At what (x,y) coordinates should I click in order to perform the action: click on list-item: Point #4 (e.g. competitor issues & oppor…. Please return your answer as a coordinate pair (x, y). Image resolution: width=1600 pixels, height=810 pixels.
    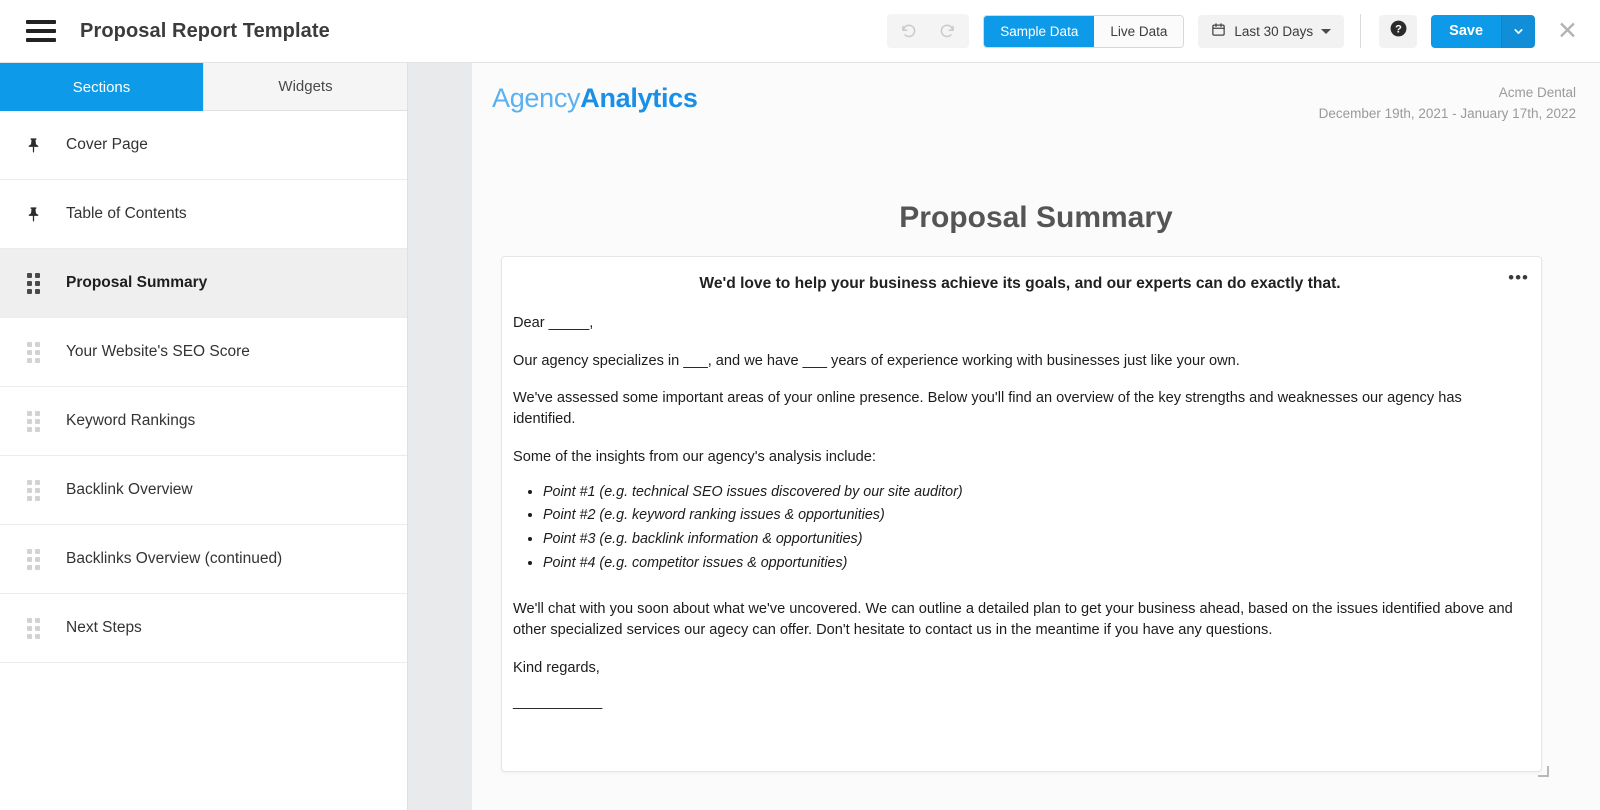
    Looking at the image, I should click on (1035, 564).